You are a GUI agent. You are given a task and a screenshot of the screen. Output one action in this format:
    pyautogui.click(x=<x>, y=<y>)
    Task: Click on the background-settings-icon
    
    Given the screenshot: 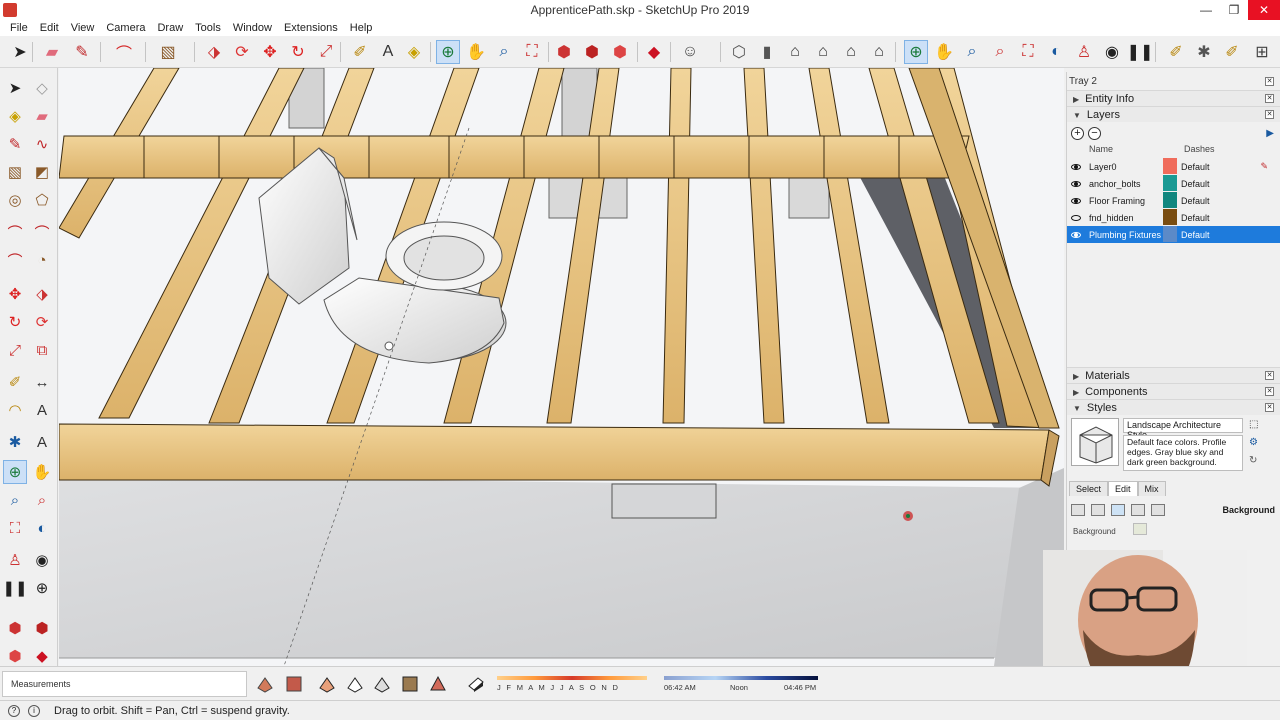 What is the action you would take?
    pyautogui.click(x=1118, y=510)
    